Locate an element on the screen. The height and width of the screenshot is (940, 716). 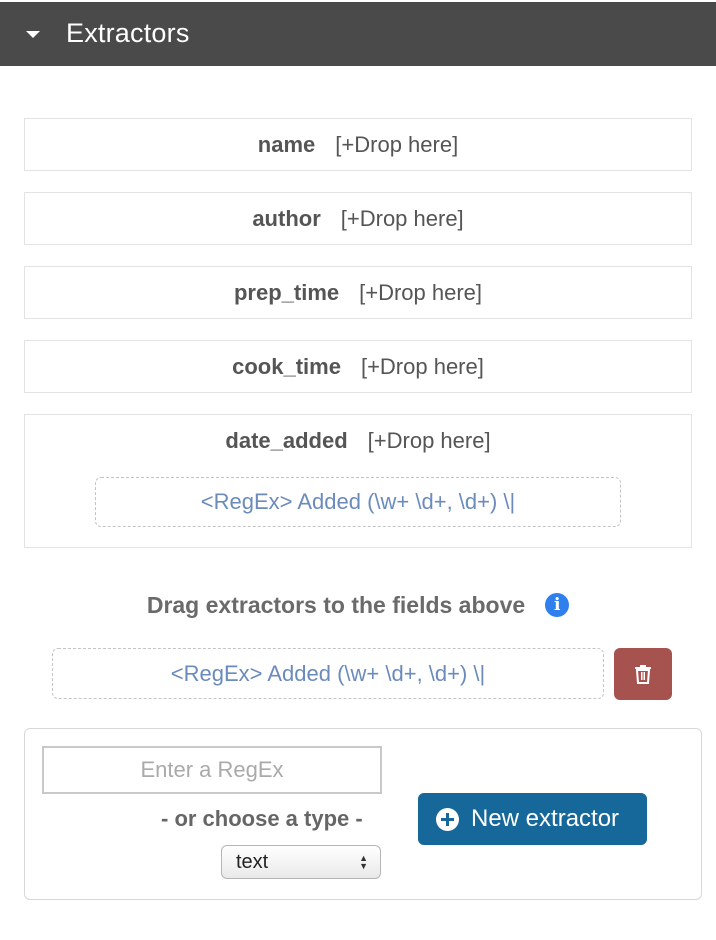
select-arrows-icon: ▲ ▼ is located at coordinates (363, 862).